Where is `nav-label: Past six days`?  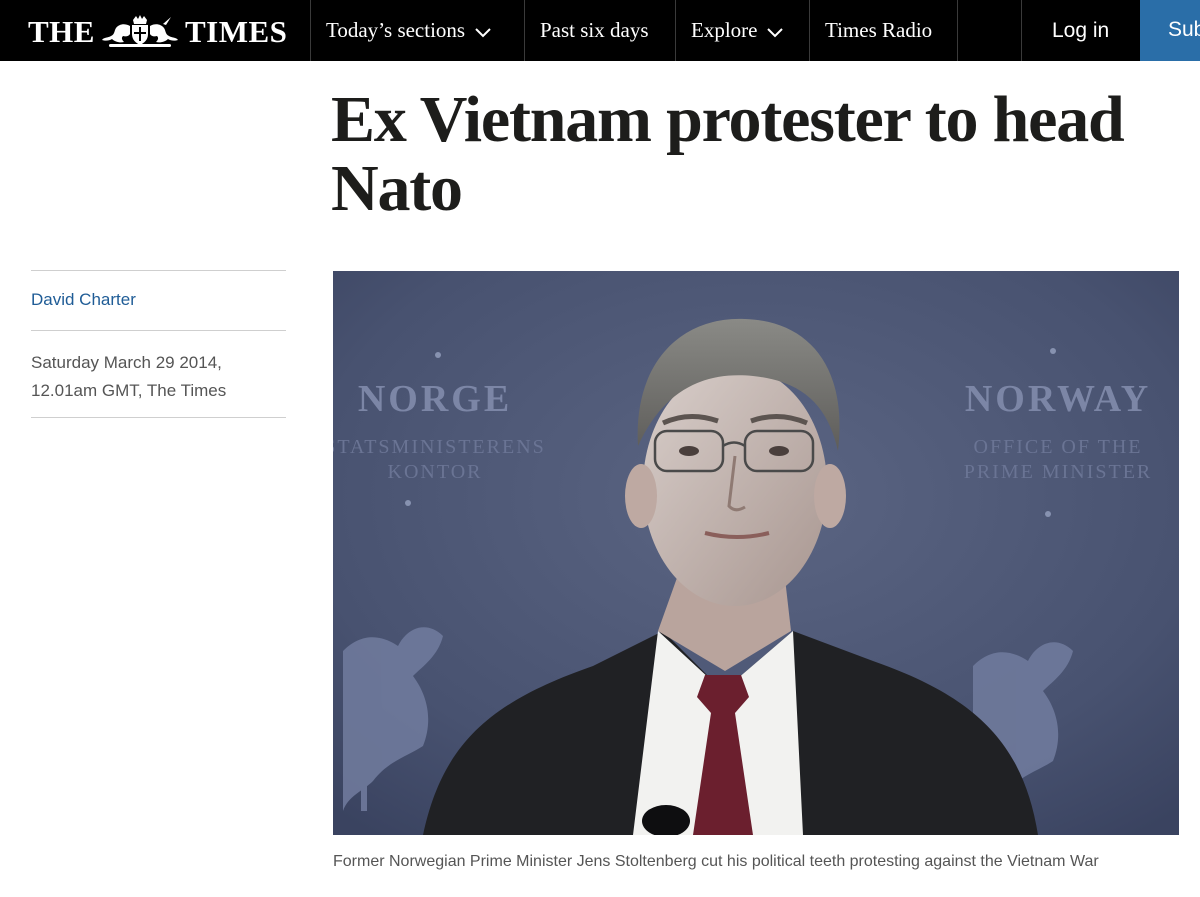 nav-label: Past six days is located at coordinates (594, 30).